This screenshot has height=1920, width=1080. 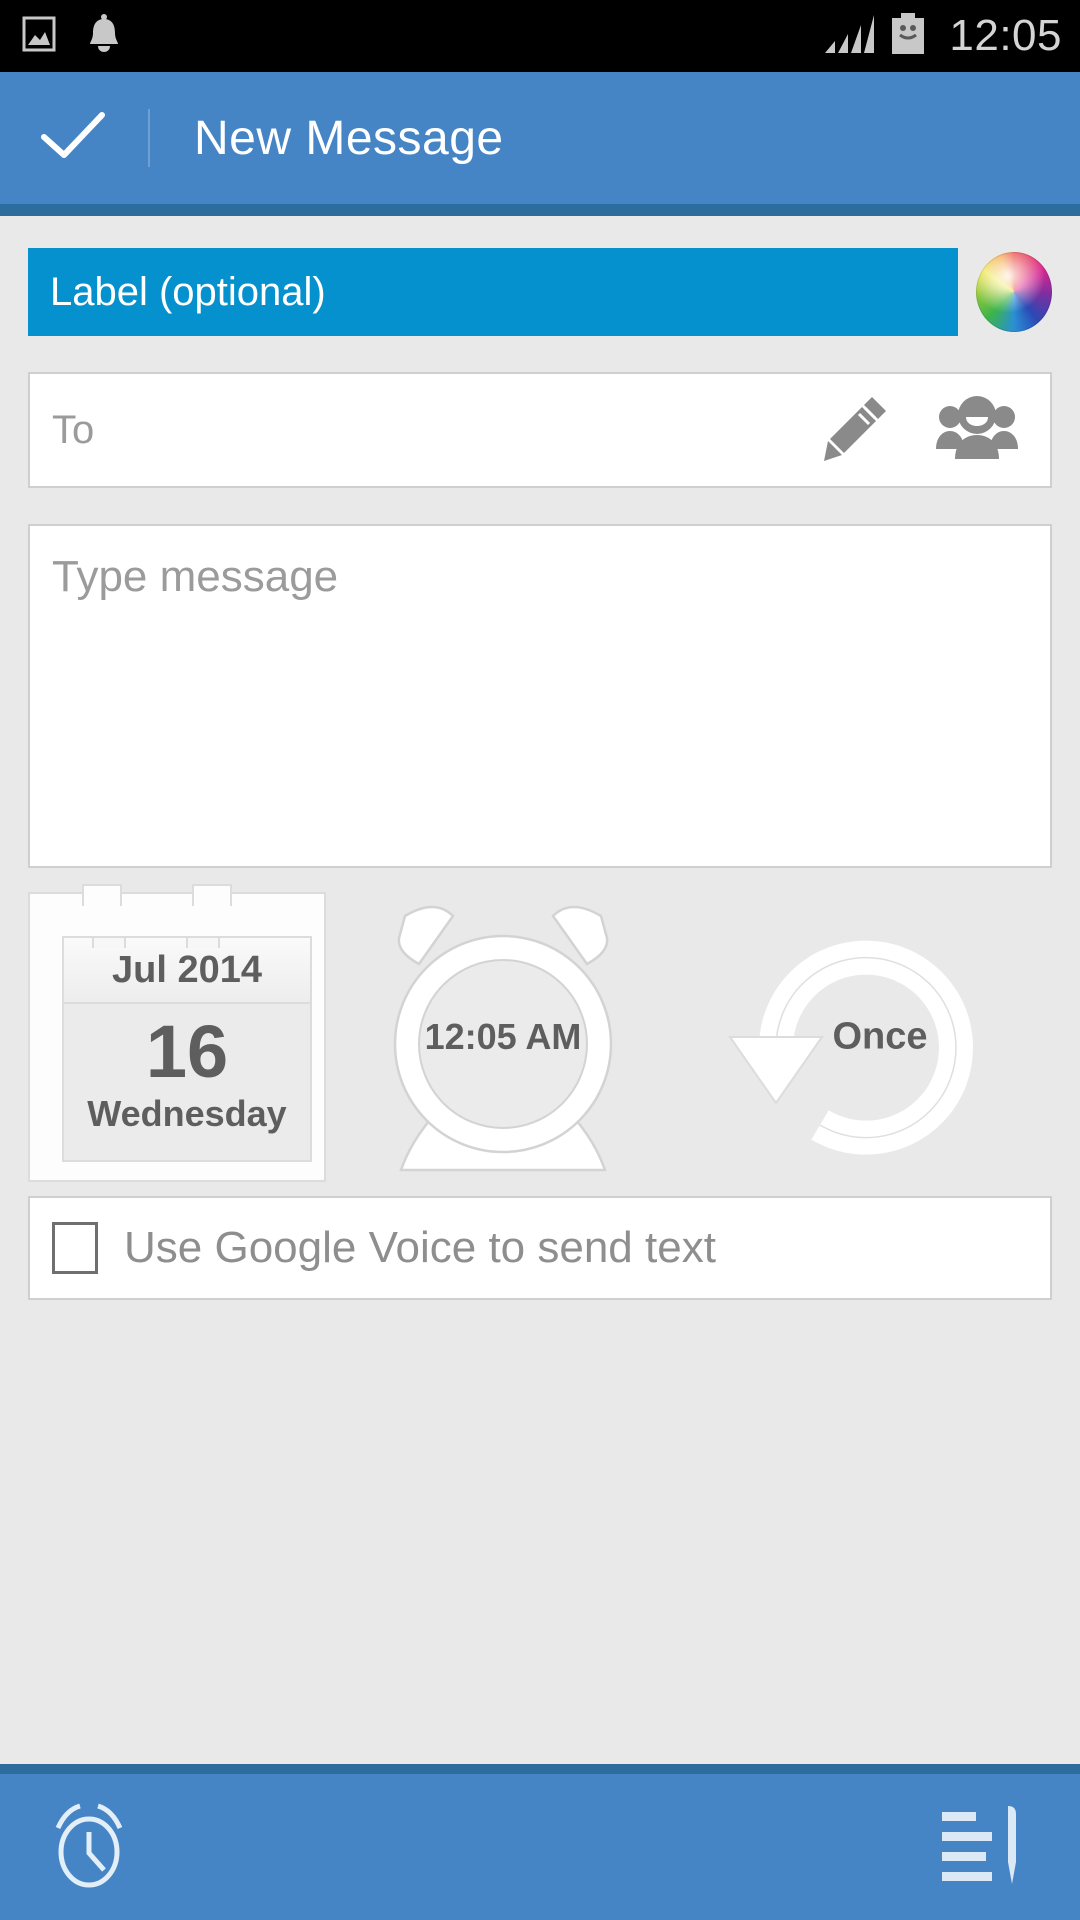 What do you see at coordinates (908, 36) in the screenshot?
I see `battery-icon` at bounding box center [908, 36].